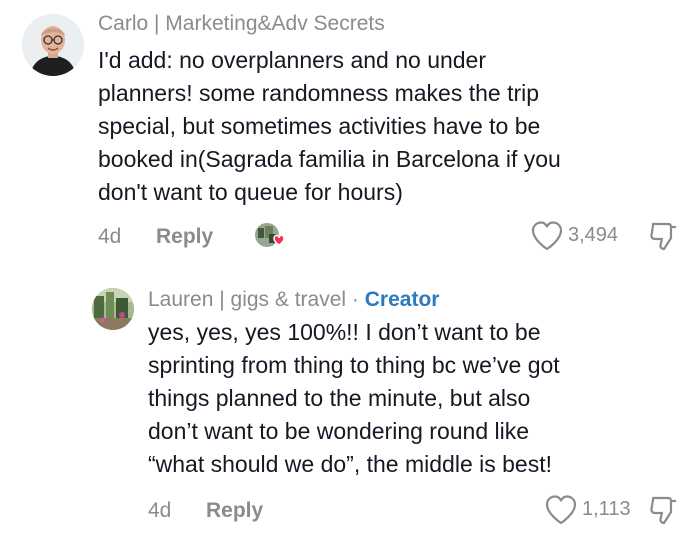  Describe the element at coordinates (402, 299) in the screenshot. I see `creator-badge: Creator` at that location.